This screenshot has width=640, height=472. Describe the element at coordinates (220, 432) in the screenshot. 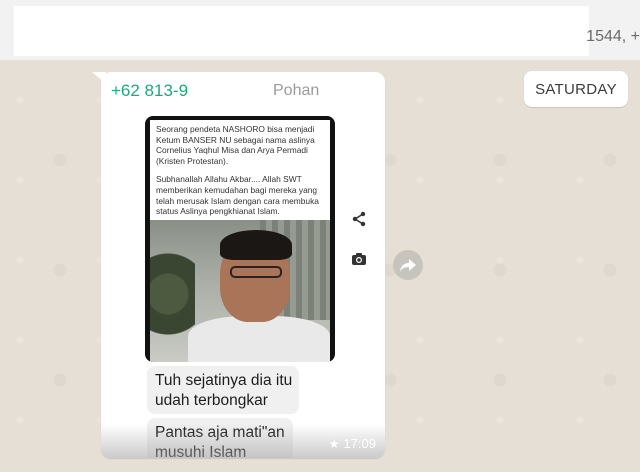

I see `message-text-2-line-1: Pantas aja mati"an` at that location.